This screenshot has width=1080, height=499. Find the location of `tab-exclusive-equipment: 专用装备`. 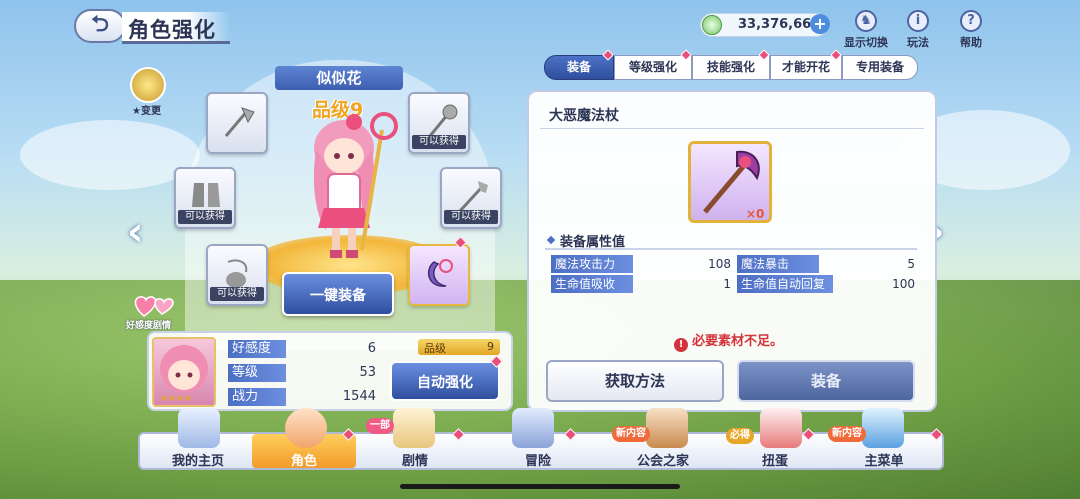

tab-exclusive-equipment: 专用装备 is located at coordinates (880, 67).